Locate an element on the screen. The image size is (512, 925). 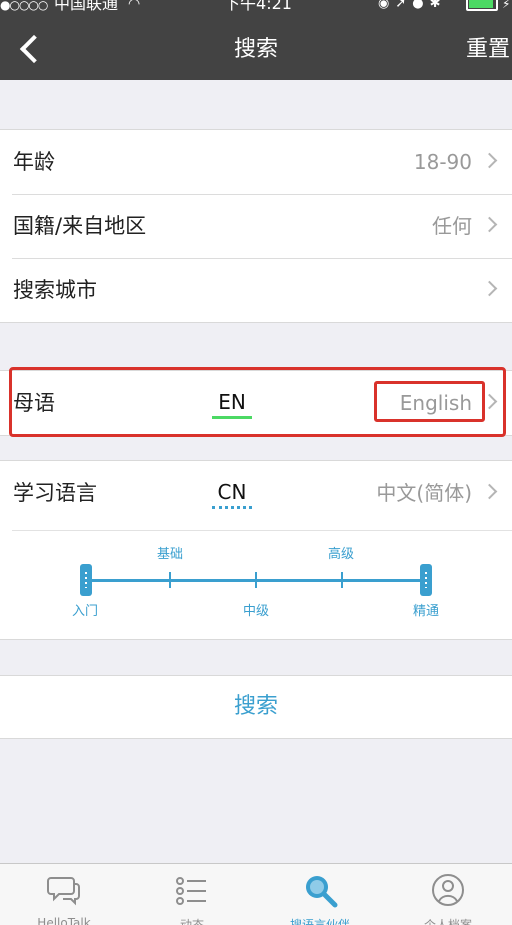
reset-button: 重置 is located at coordinates (488, 50).